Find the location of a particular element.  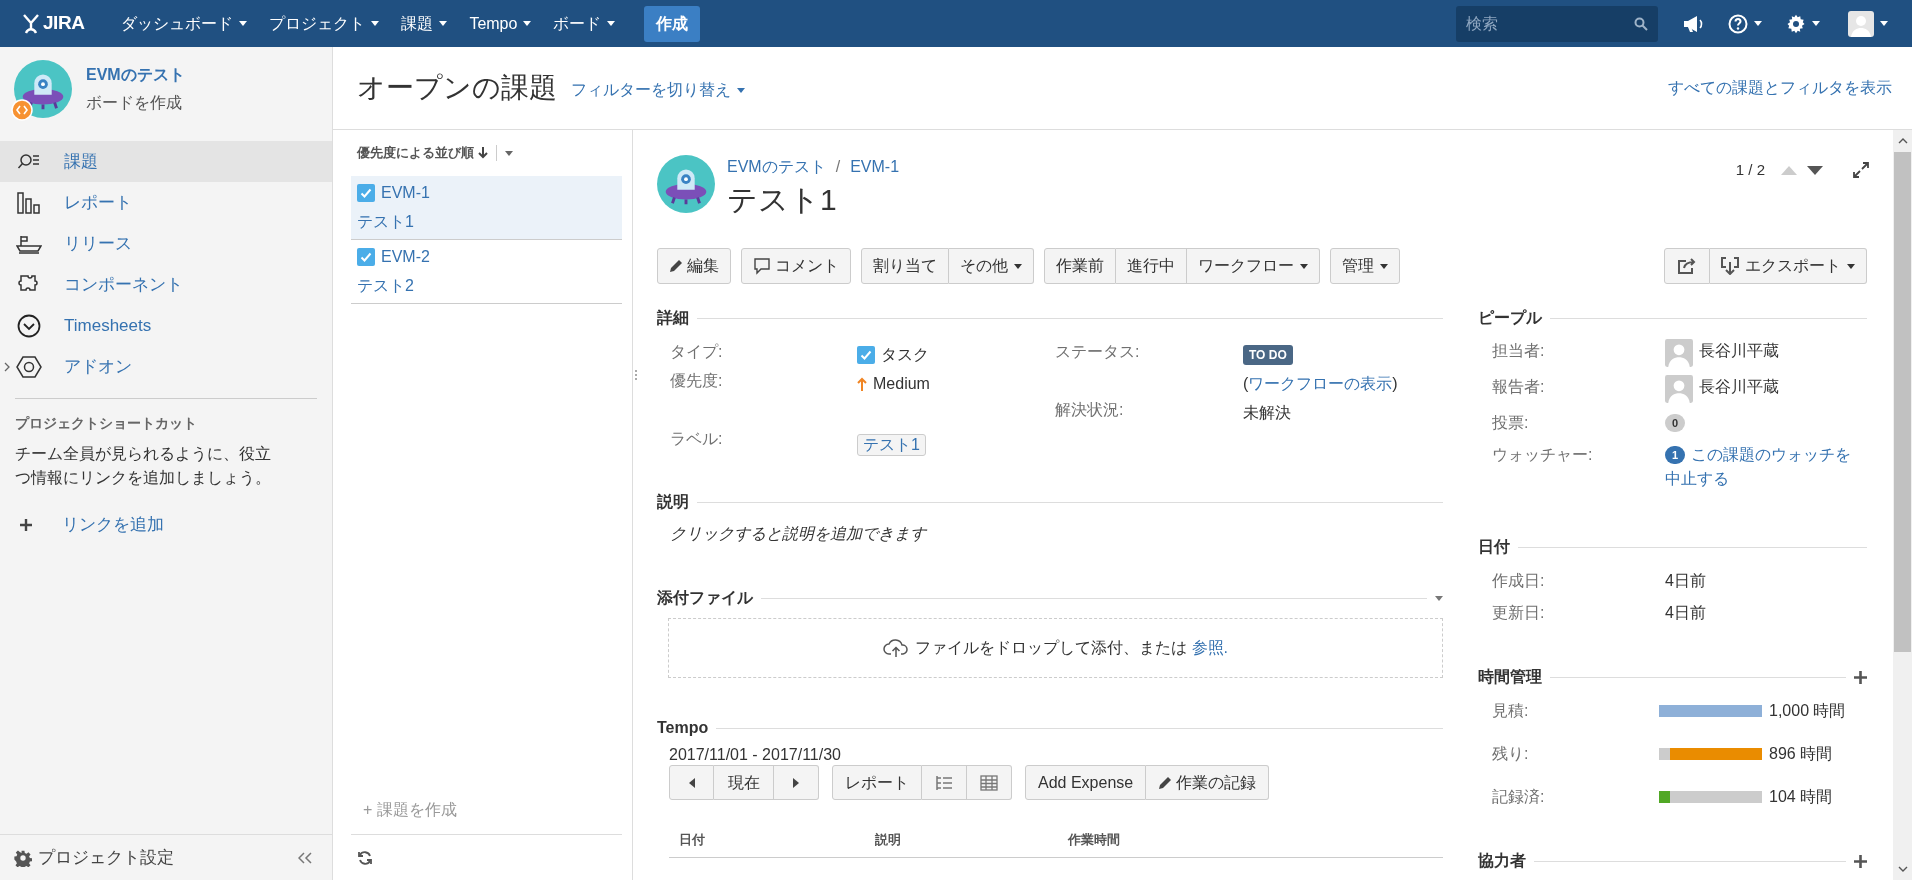

help-menu is located at coordinates (1745, 23).